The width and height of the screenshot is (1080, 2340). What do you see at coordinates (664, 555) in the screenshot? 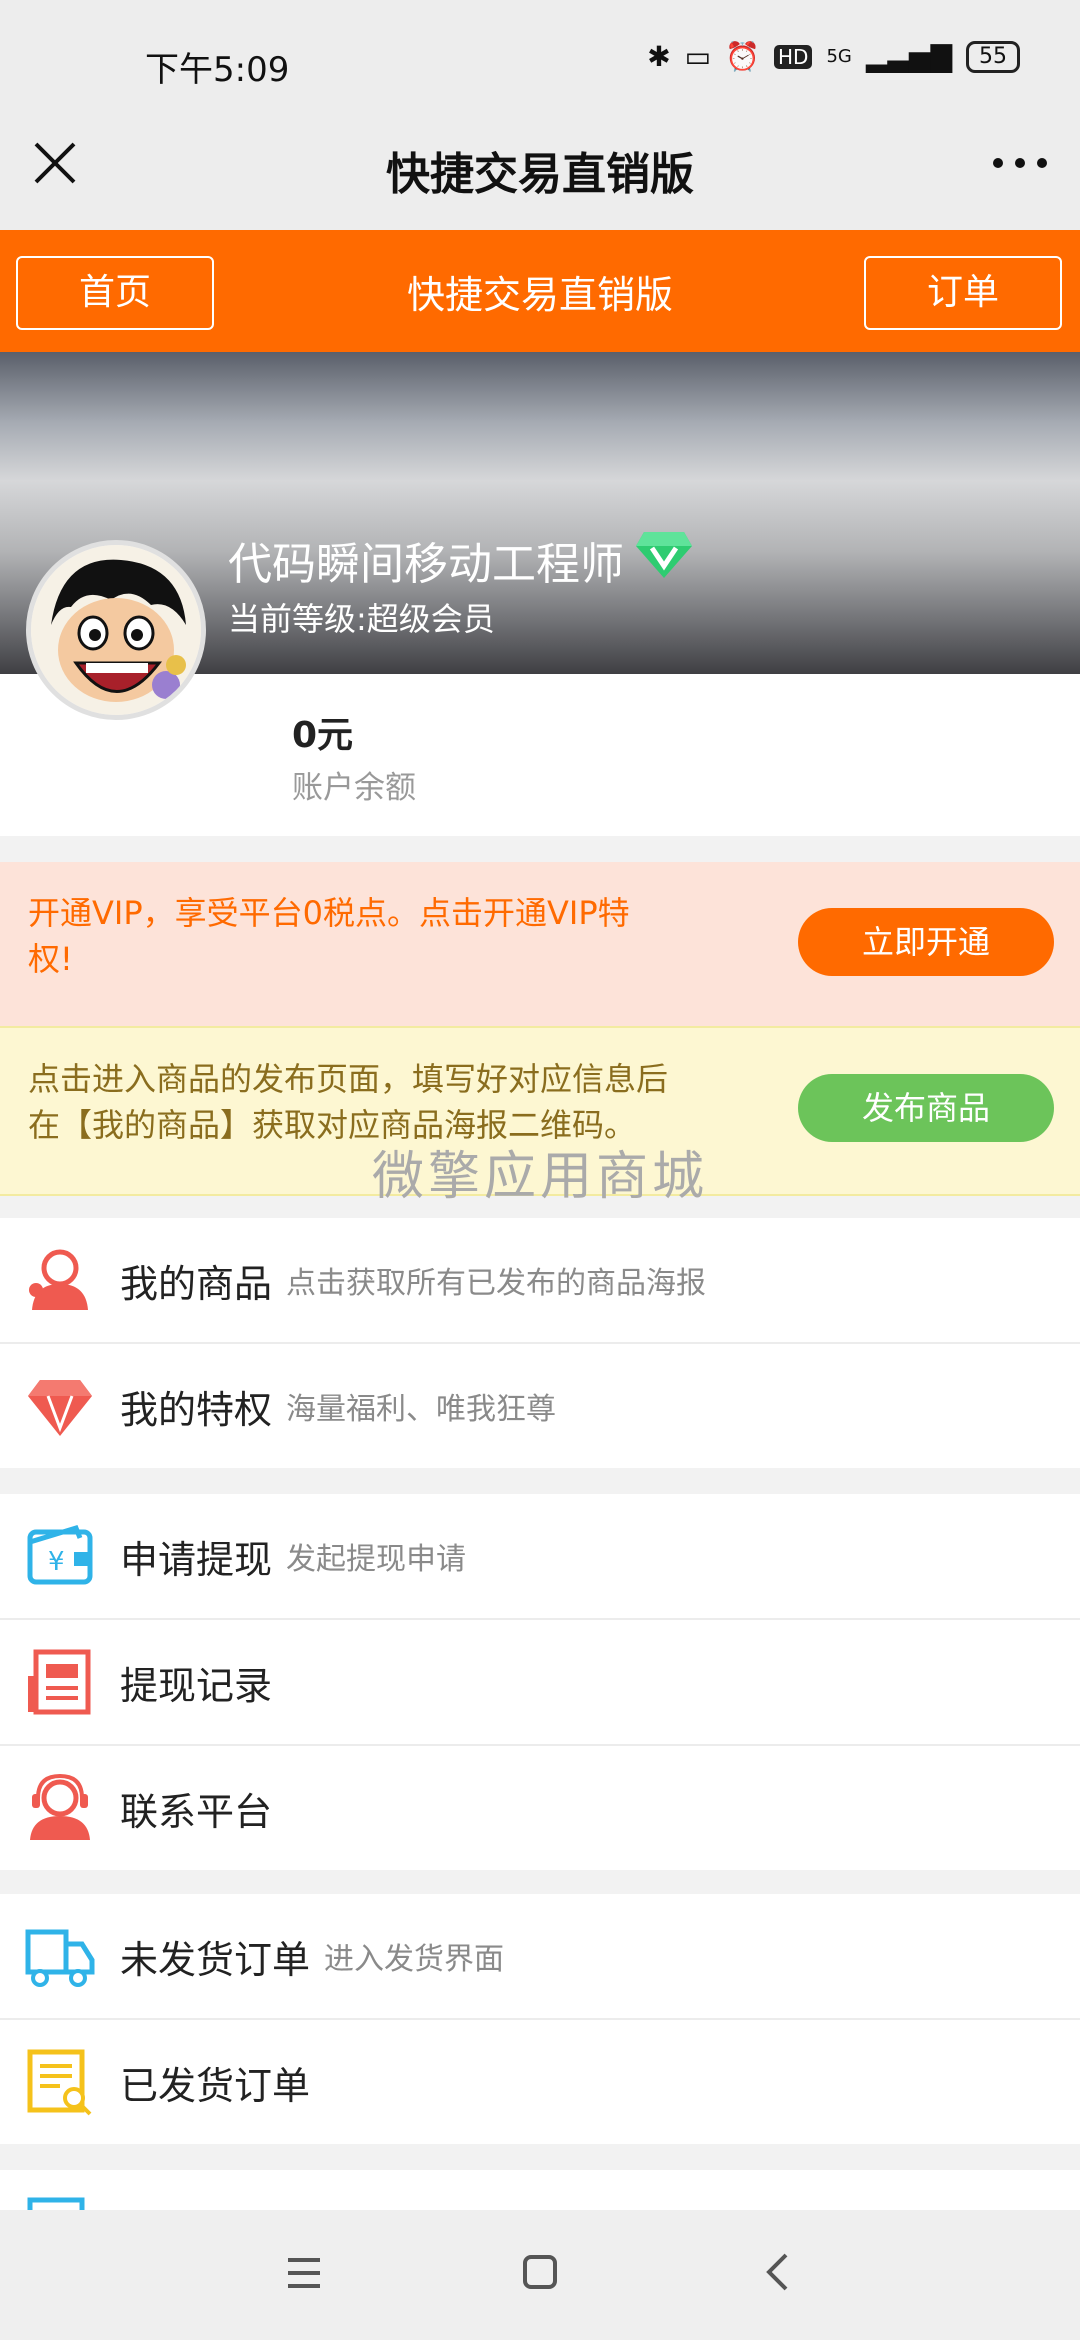
I see `diamond-badge-icon` at bounding box center [664, 555].